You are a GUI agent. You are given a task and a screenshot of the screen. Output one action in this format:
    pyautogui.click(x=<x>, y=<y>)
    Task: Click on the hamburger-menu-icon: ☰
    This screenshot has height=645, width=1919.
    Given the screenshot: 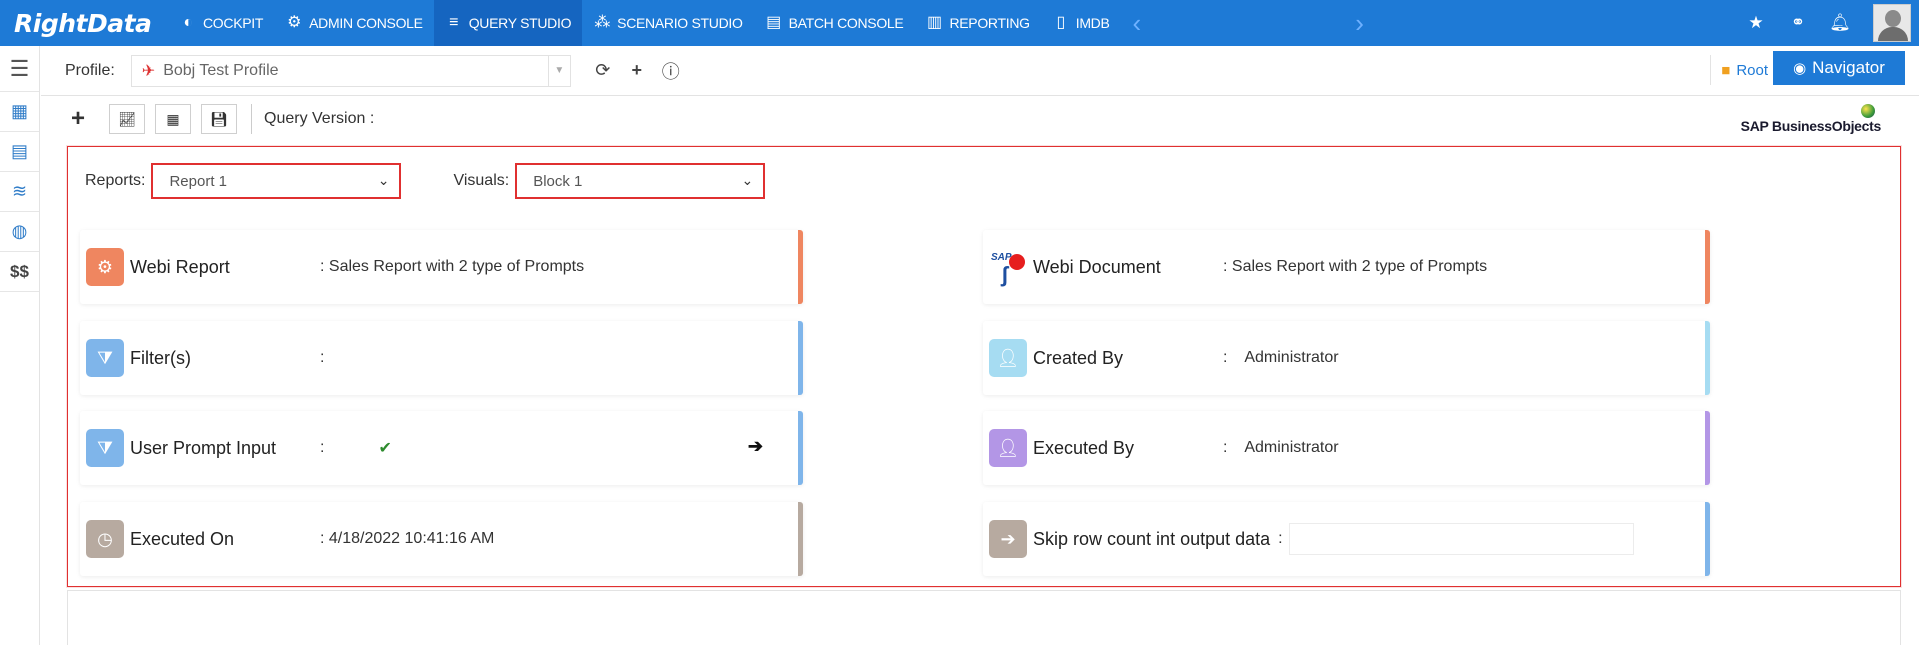 What is the action you would take?
    pyautogui.click(x=19, y=69)
    